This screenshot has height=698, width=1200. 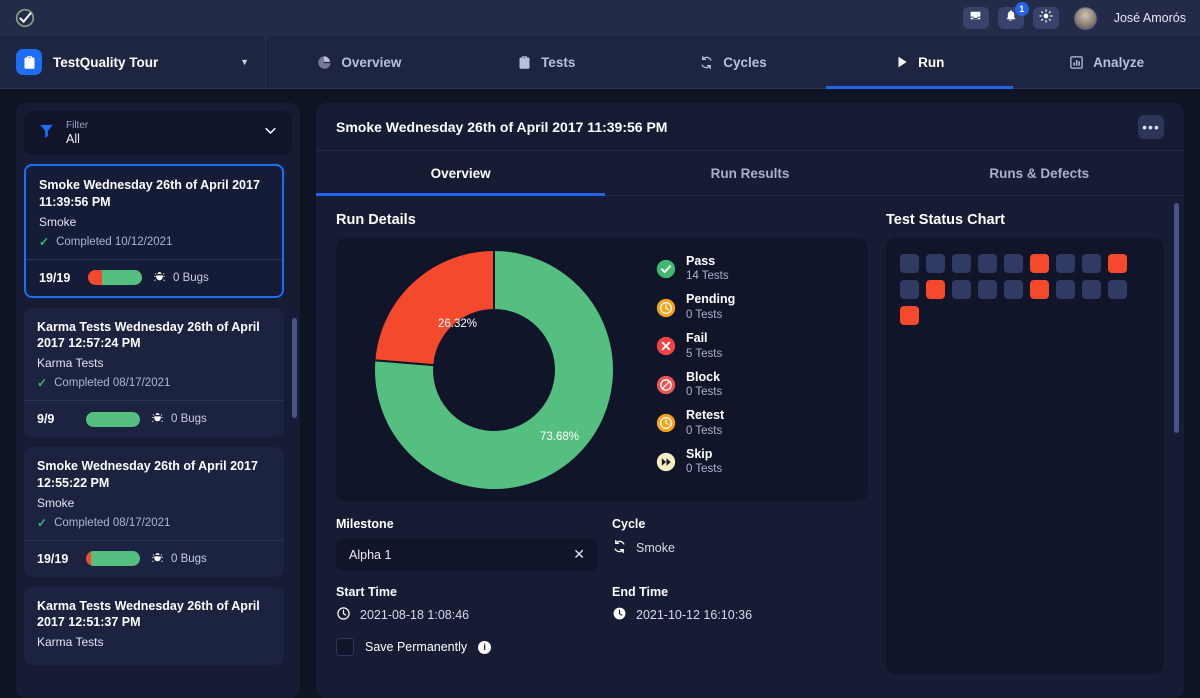 I want to click on nav-tab-run: Run, so click(x=919, y=62).